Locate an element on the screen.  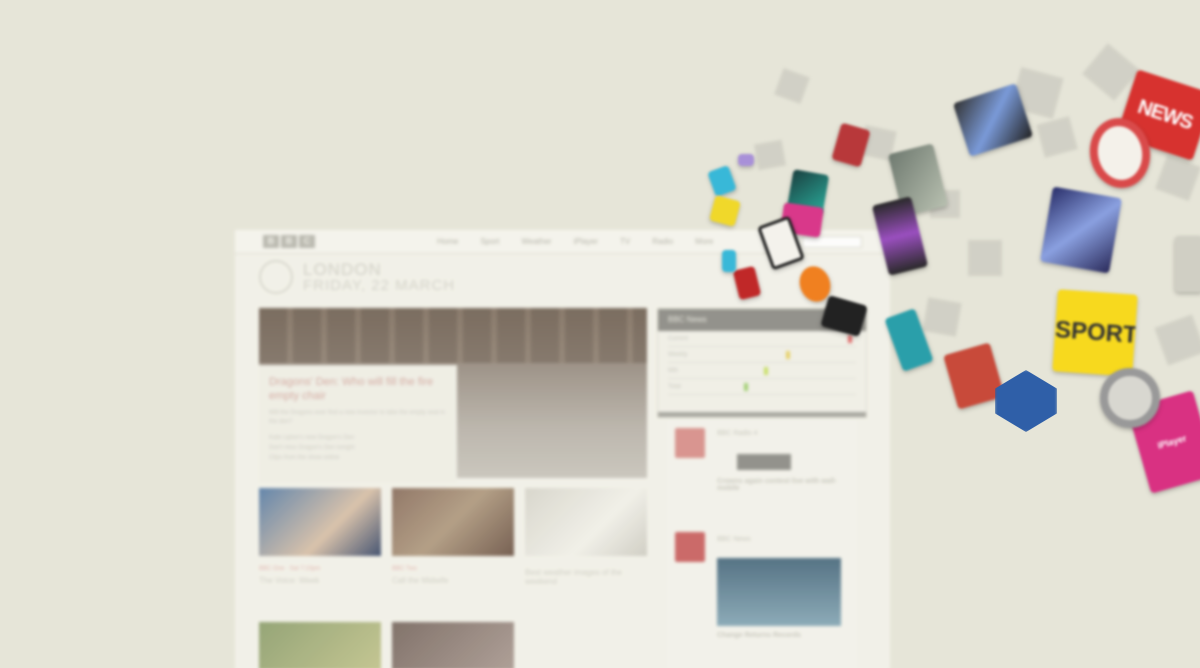
hero-link: Kate Lipton's new Dragon's Den is located at coordinates (358, 438).